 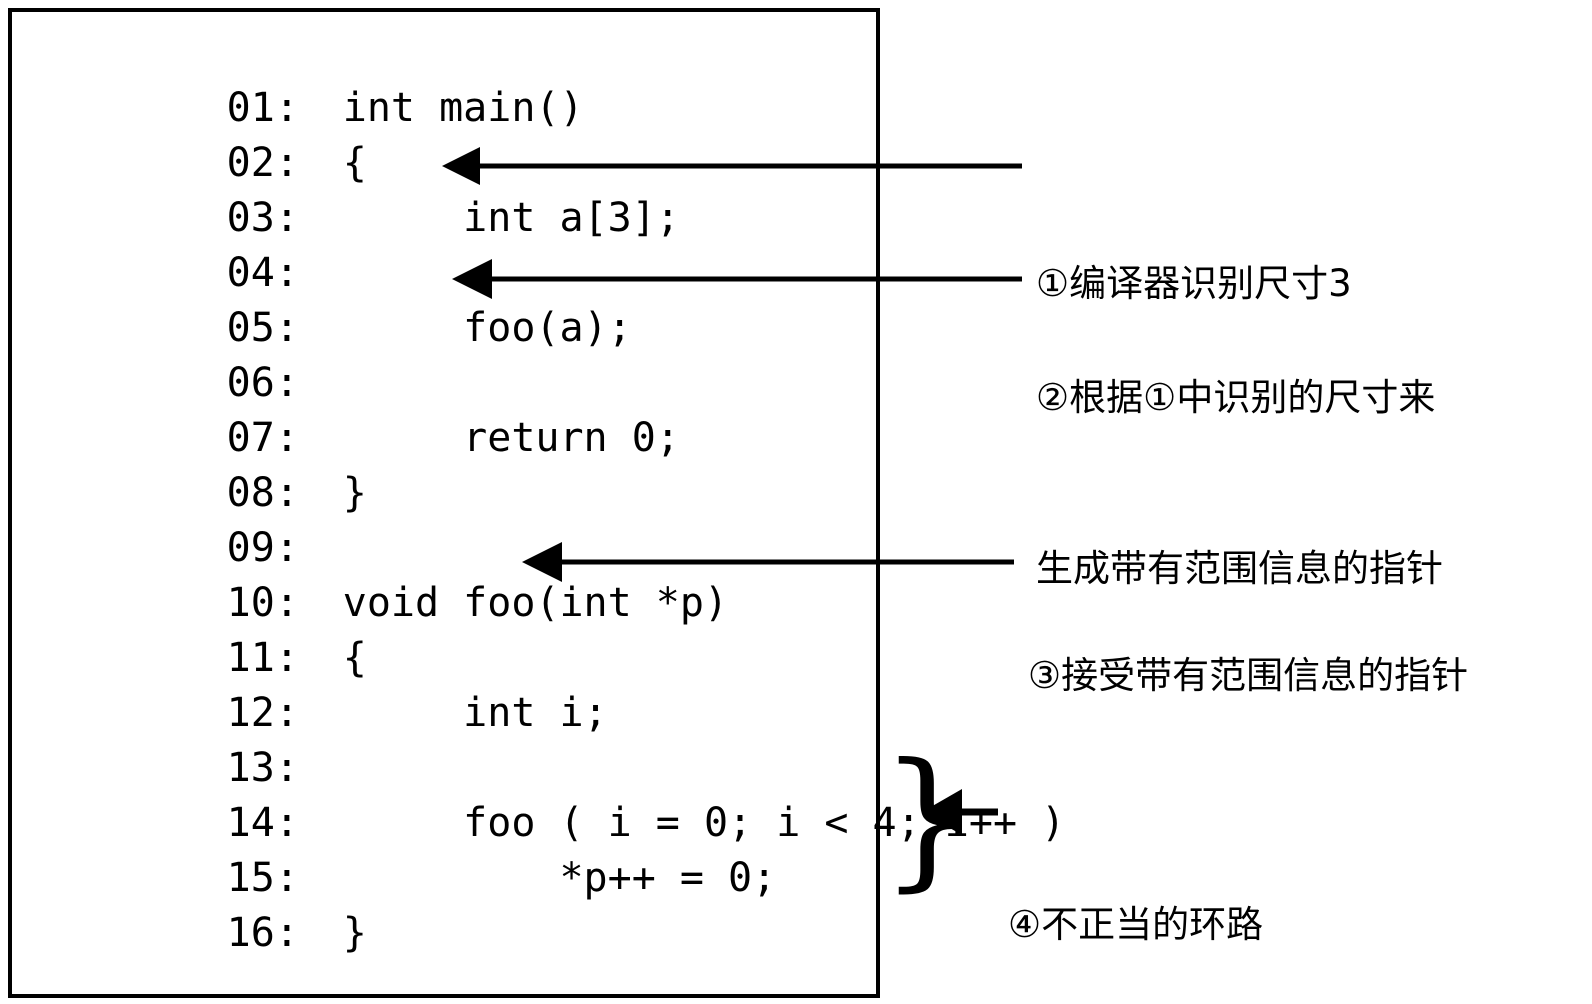 I want to click on code-line: 09:, so click(x=454, y=518).